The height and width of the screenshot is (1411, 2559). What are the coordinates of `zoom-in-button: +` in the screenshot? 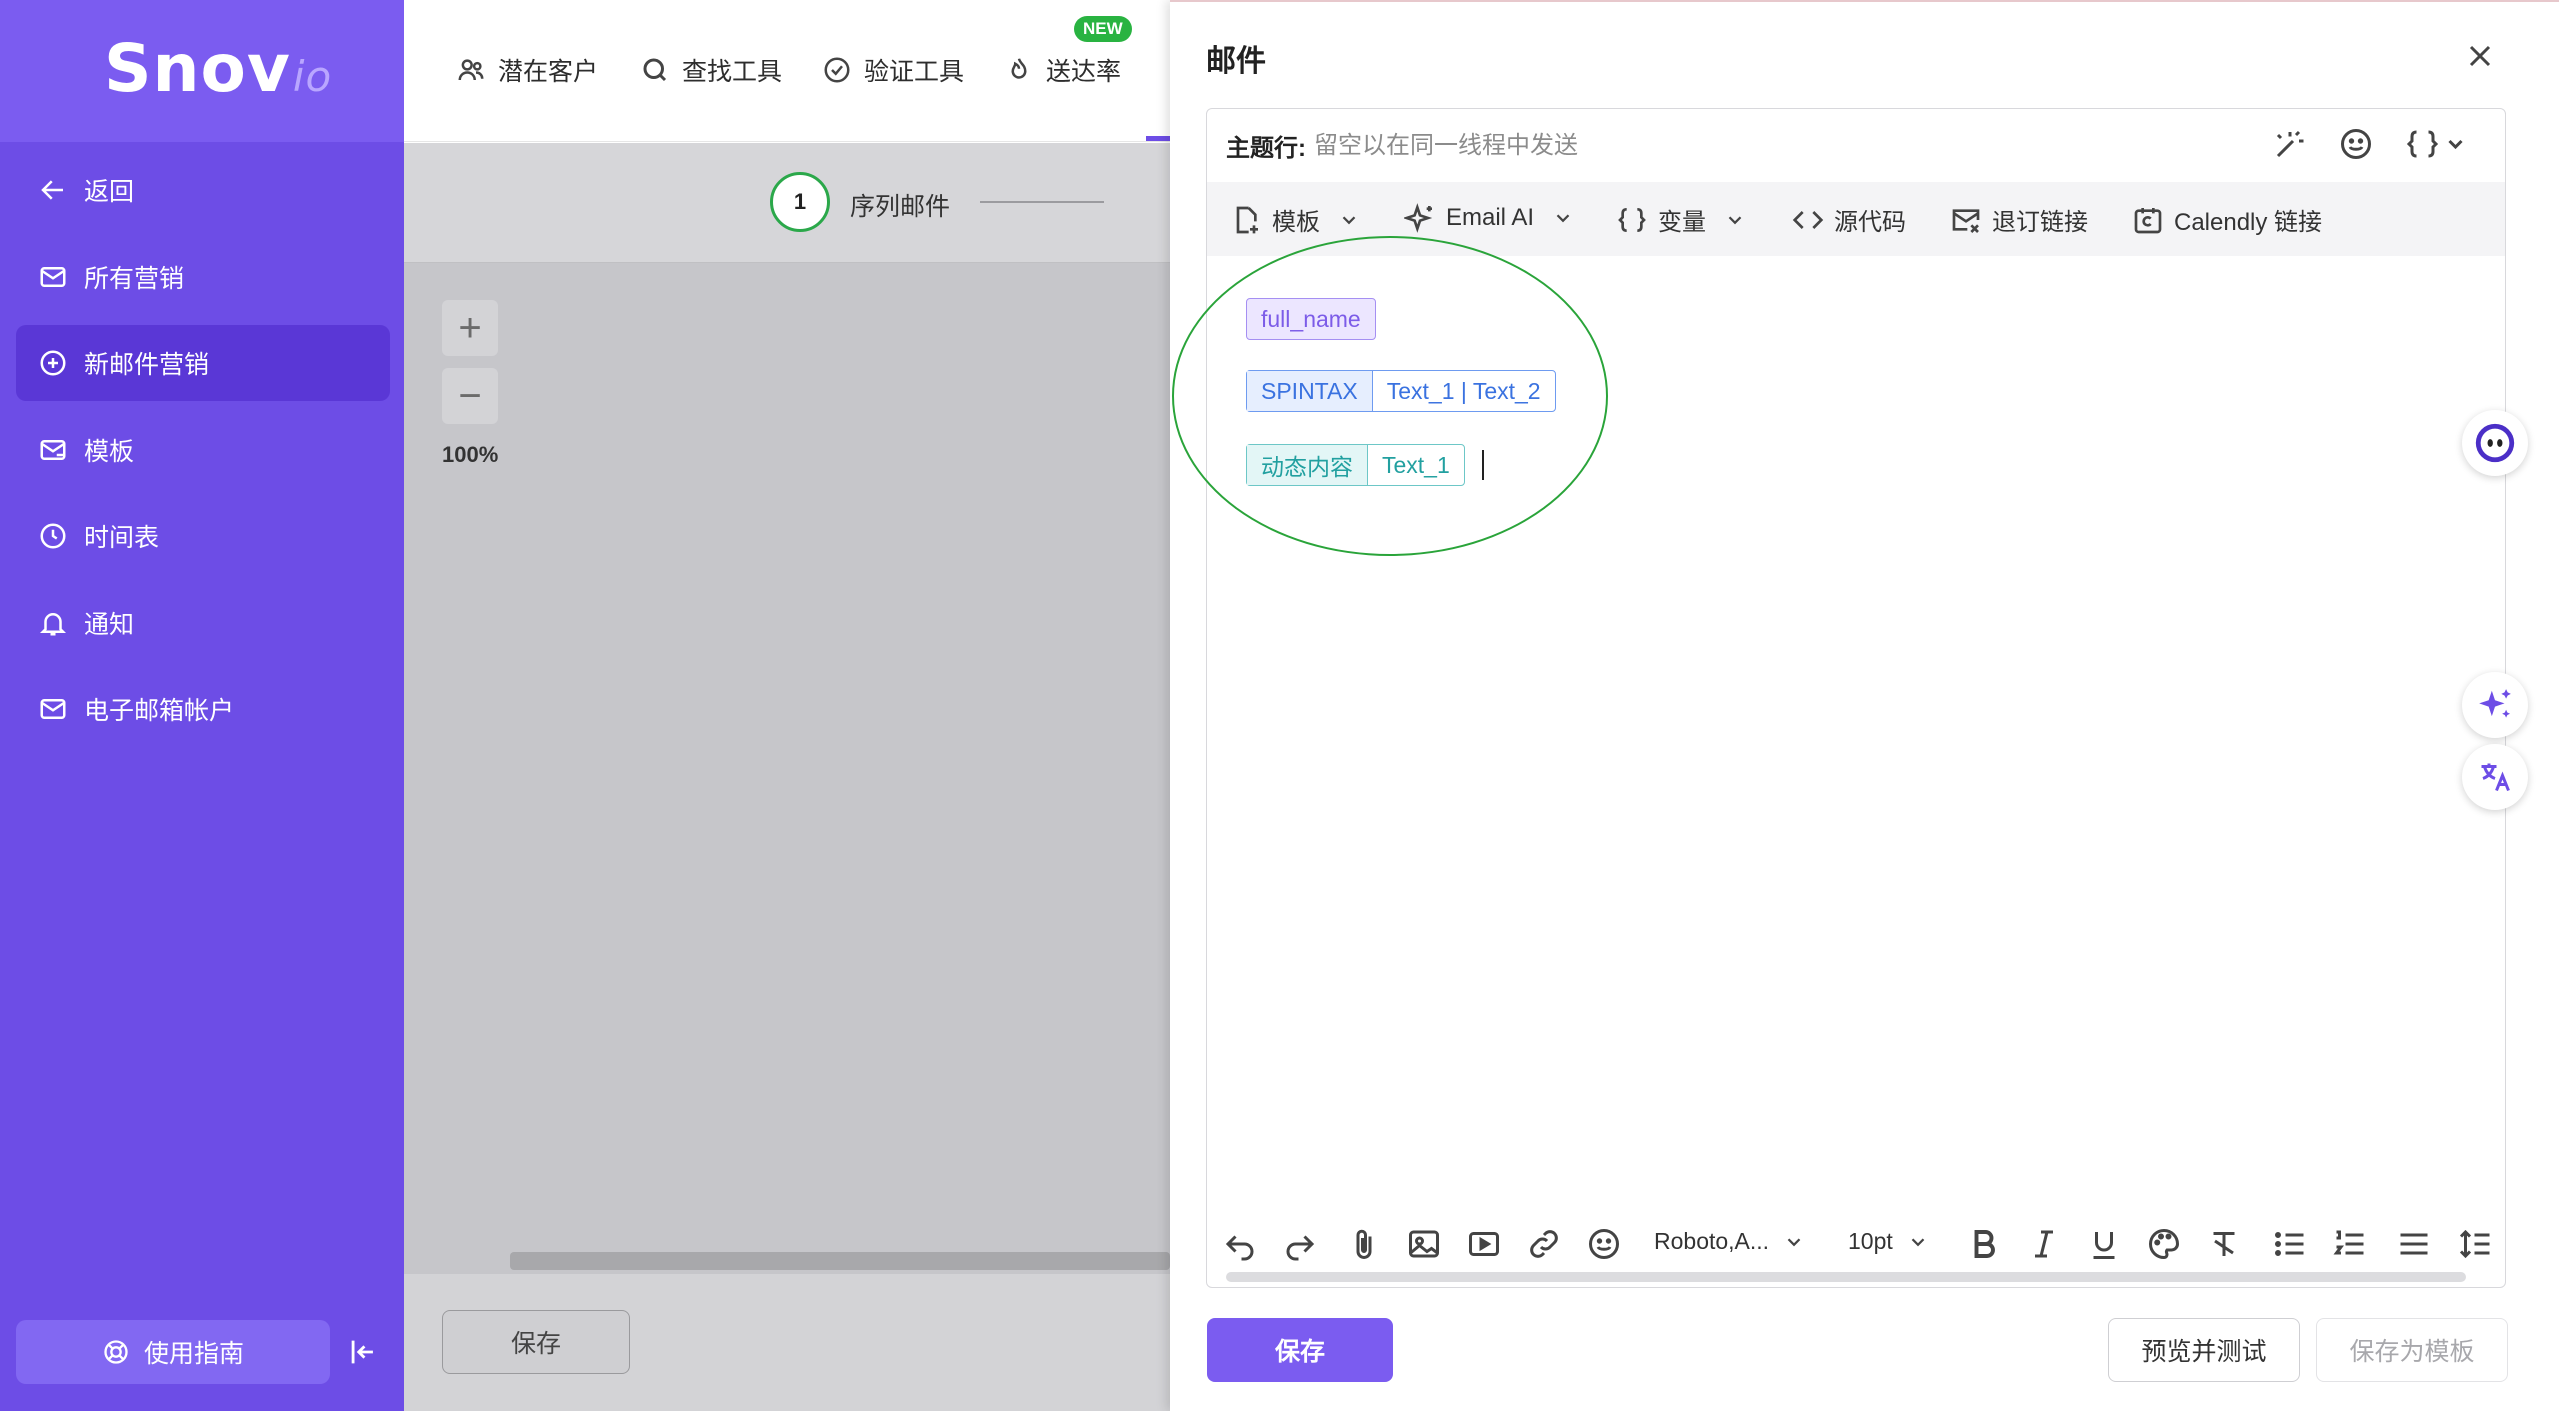 It's located at (470, 328).